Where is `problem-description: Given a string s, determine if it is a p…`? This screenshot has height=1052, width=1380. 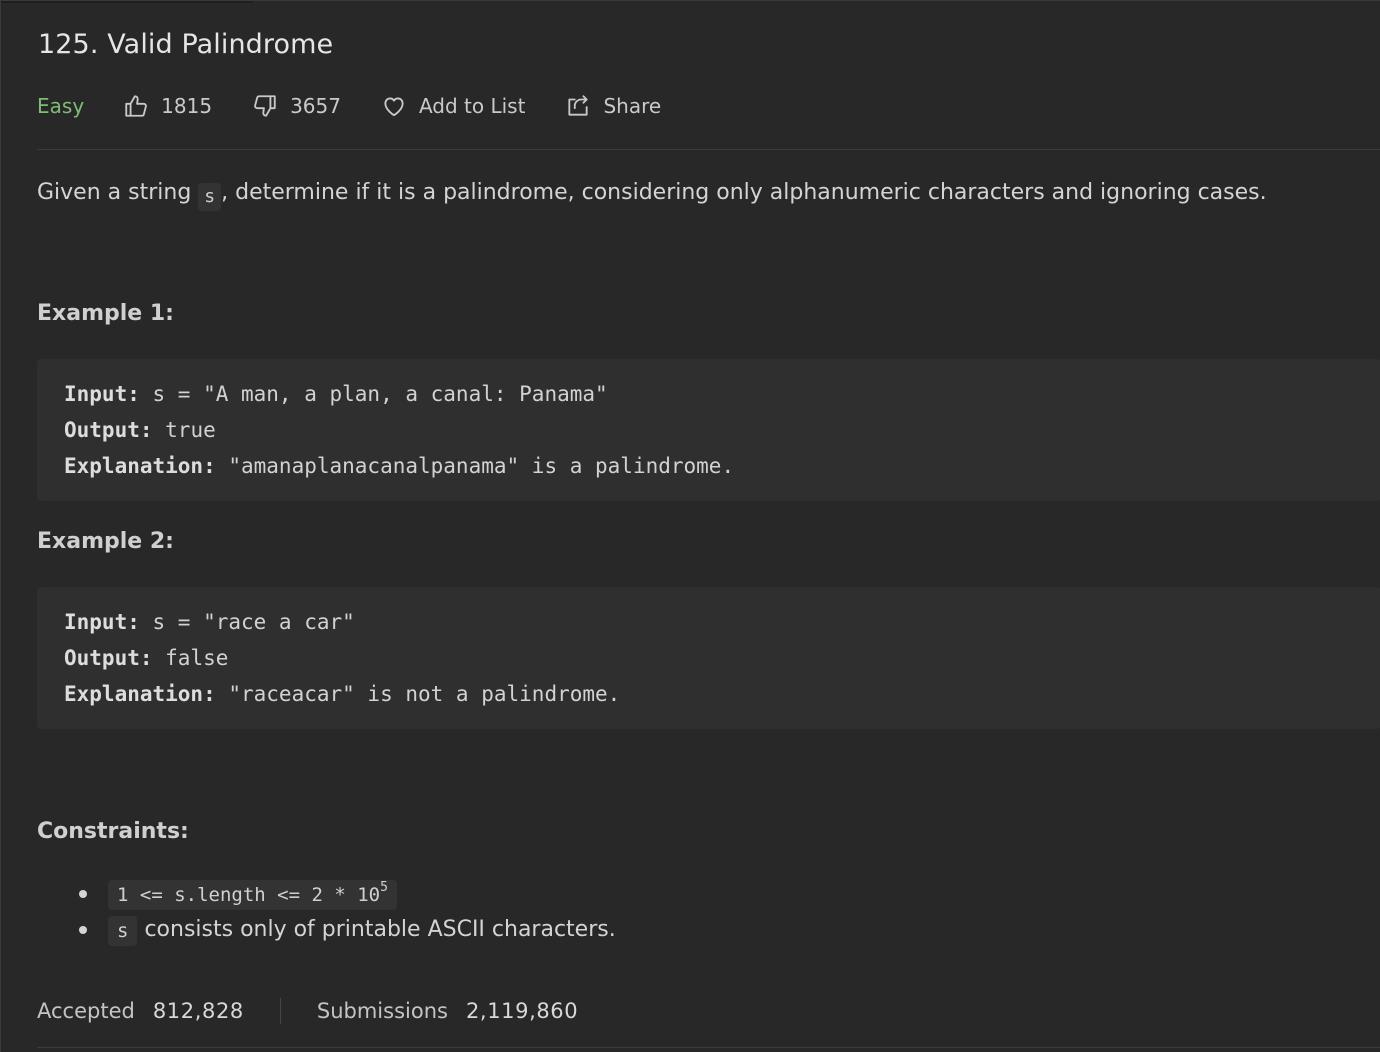
problem-description: Given a string s, determine if it is a p… is located at coordinates (652, 194).